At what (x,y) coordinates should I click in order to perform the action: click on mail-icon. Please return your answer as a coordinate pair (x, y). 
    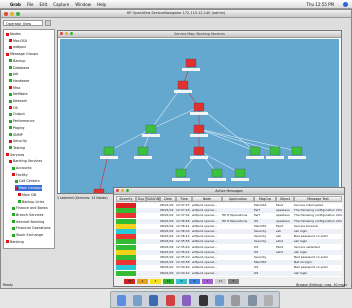
    Looking at the image, I should click on (138, 300).